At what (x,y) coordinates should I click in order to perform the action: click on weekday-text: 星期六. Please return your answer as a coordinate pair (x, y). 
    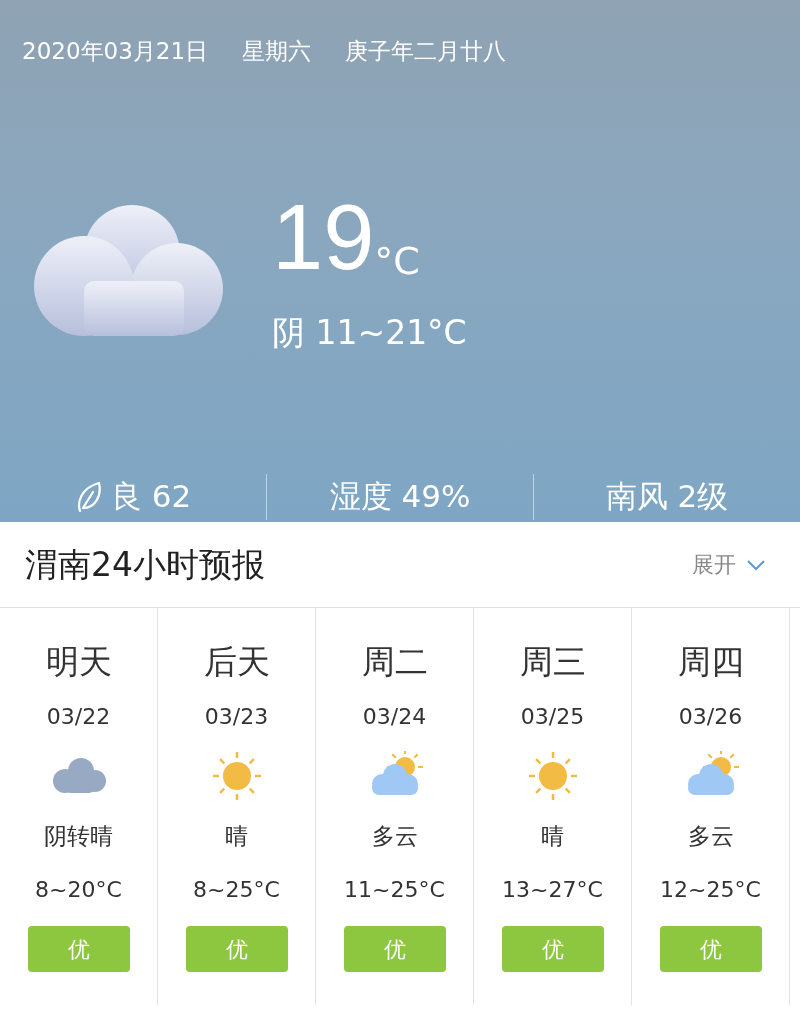
    Looking at the image, I should click on (277, 51).